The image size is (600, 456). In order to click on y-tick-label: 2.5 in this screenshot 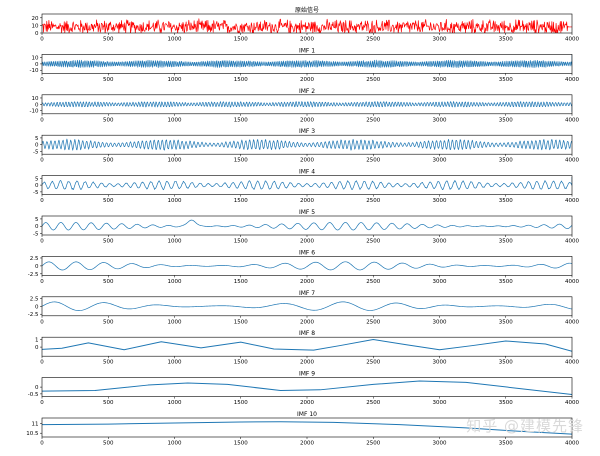, I will do `click(34, 299)`.